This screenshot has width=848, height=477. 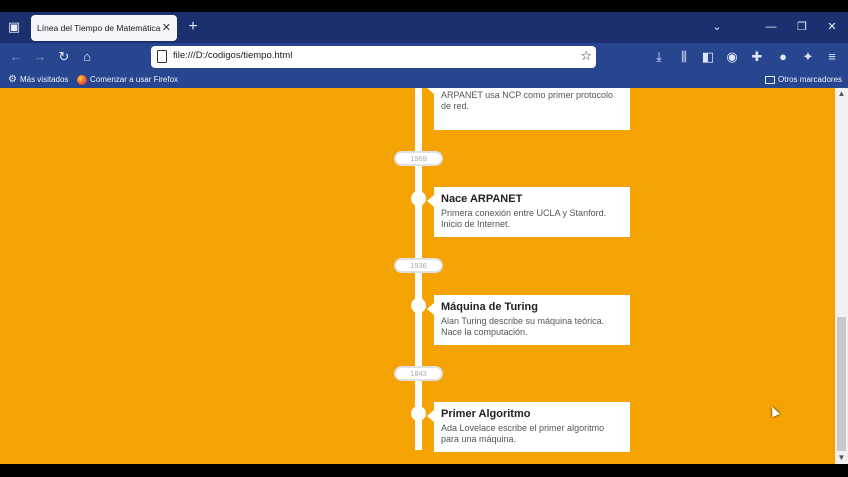 I want to click on bookmark-most-visited: ⚙ Más visitados, so click(x=38, y=79).